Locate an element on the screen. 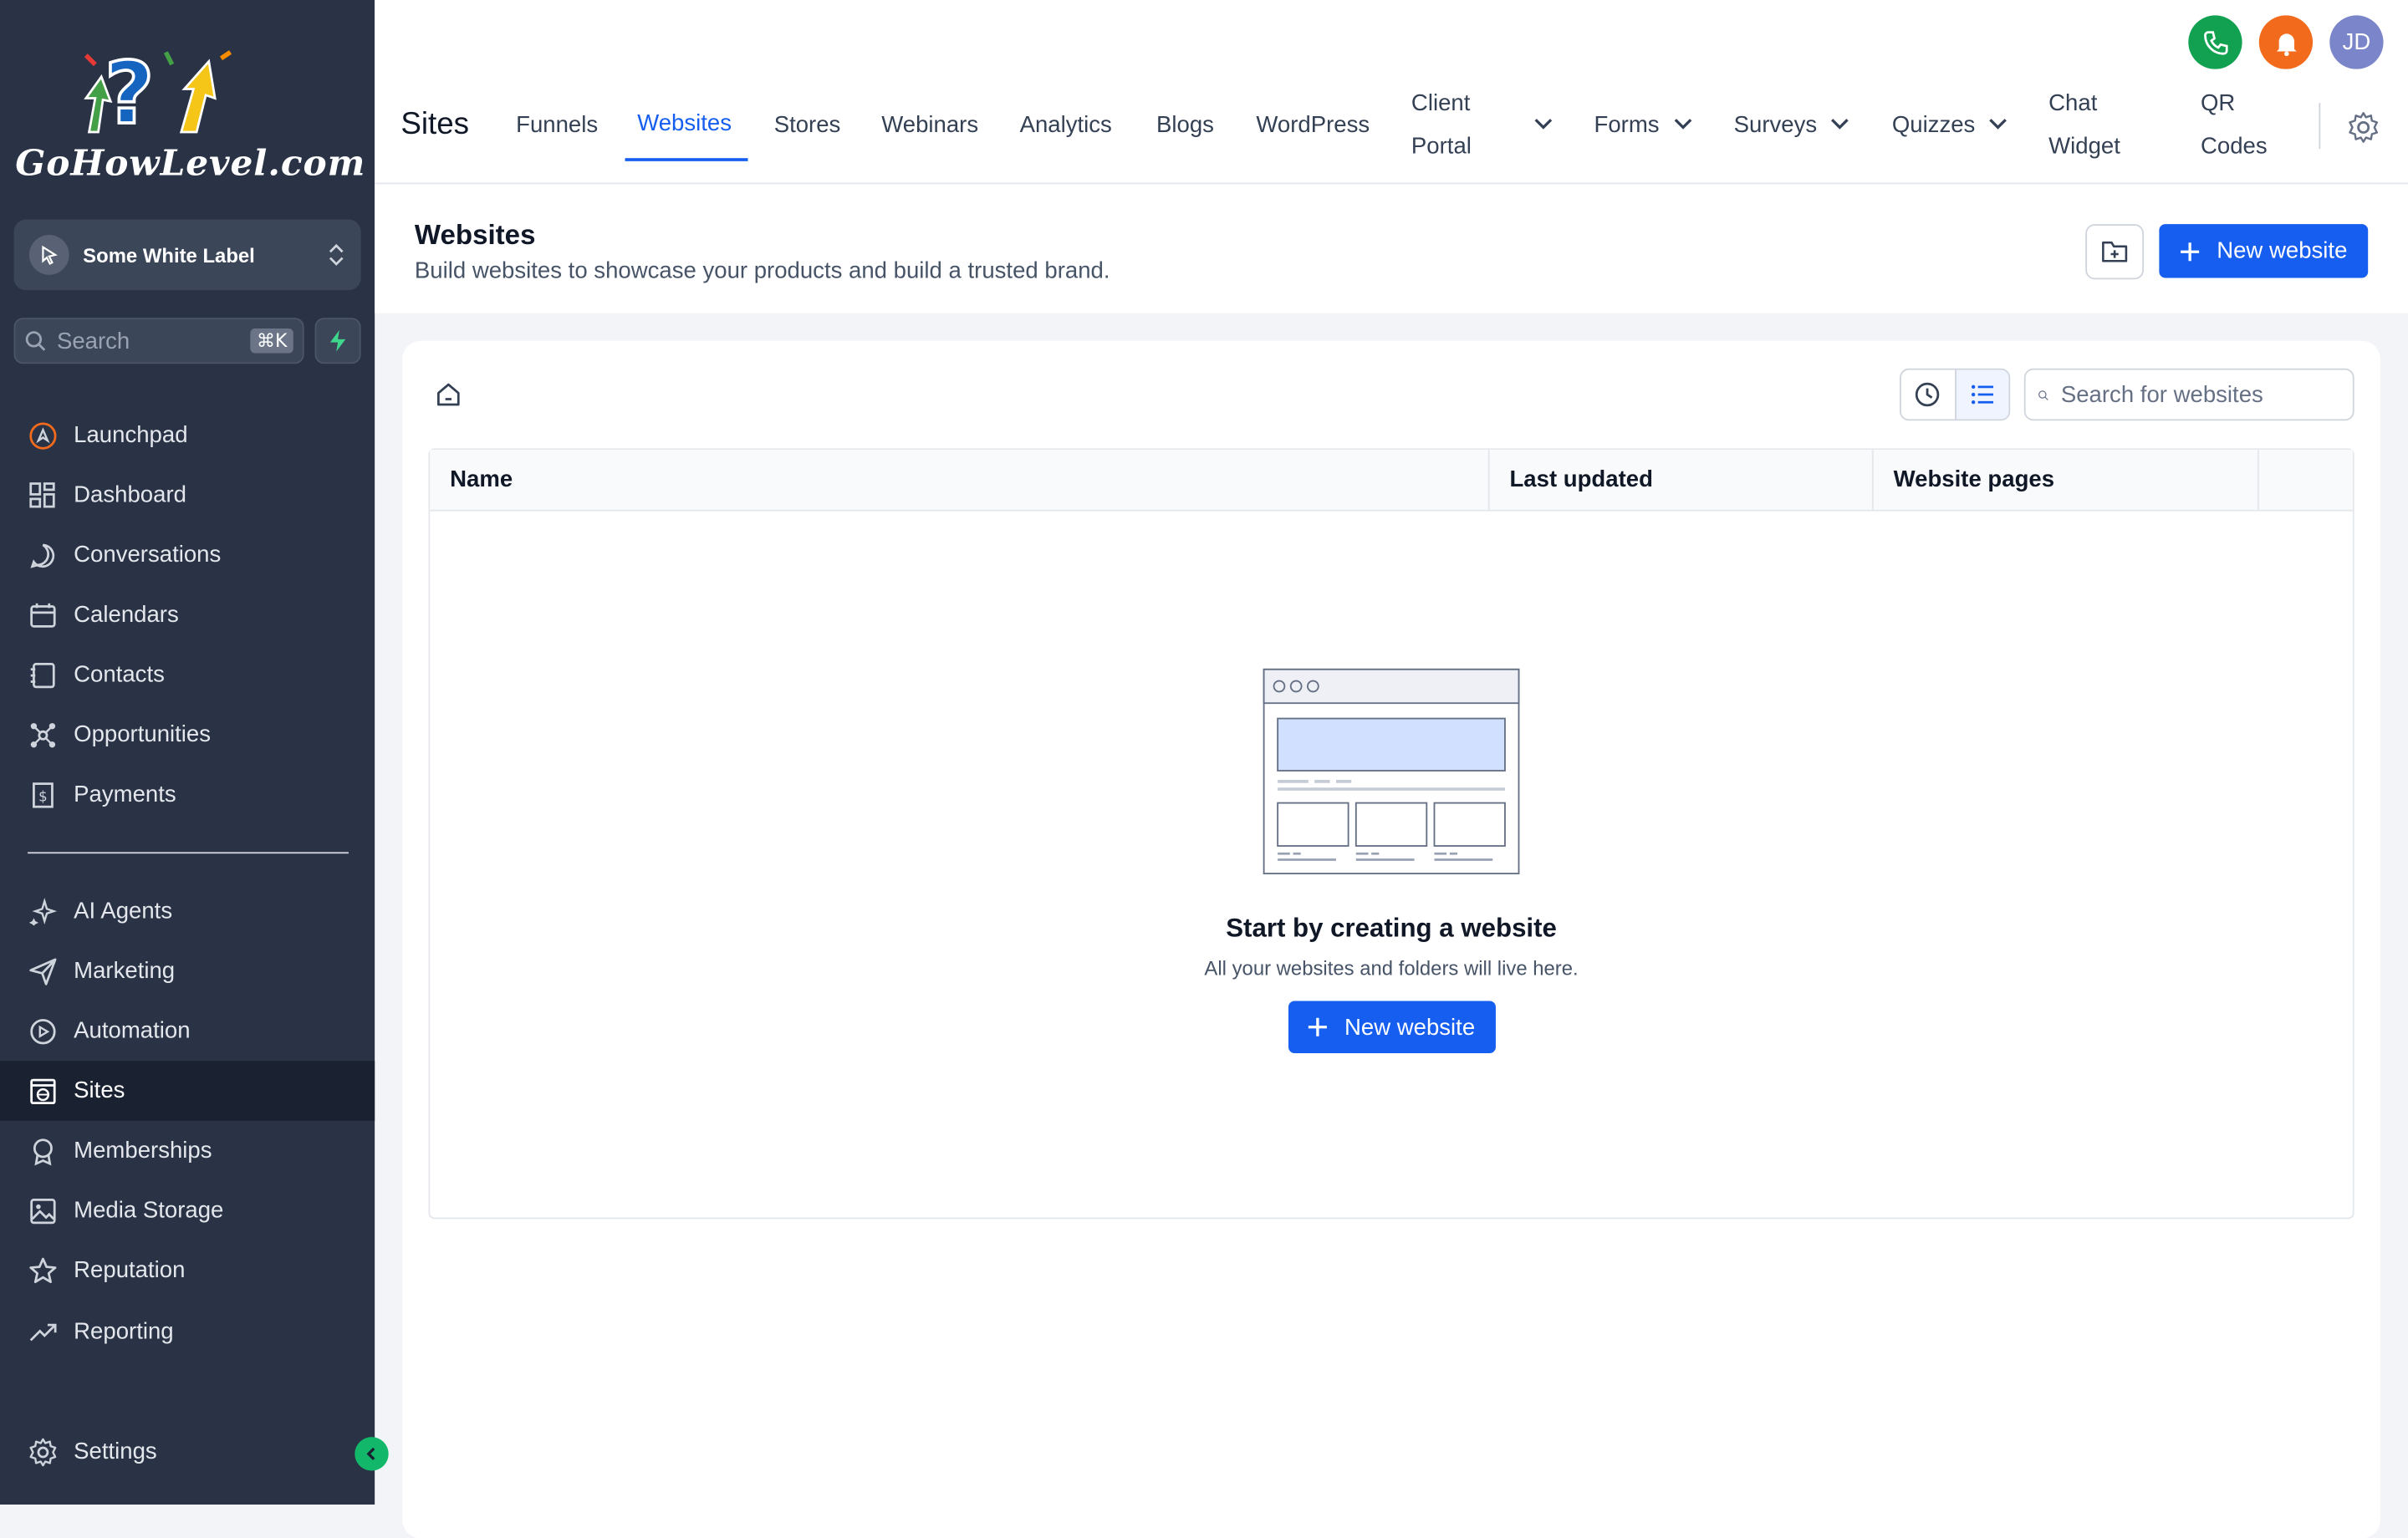 The width and height of the screenshot is (2408, 1538). empty-new-website-button: New website is located at coordinates (1392, 1027).